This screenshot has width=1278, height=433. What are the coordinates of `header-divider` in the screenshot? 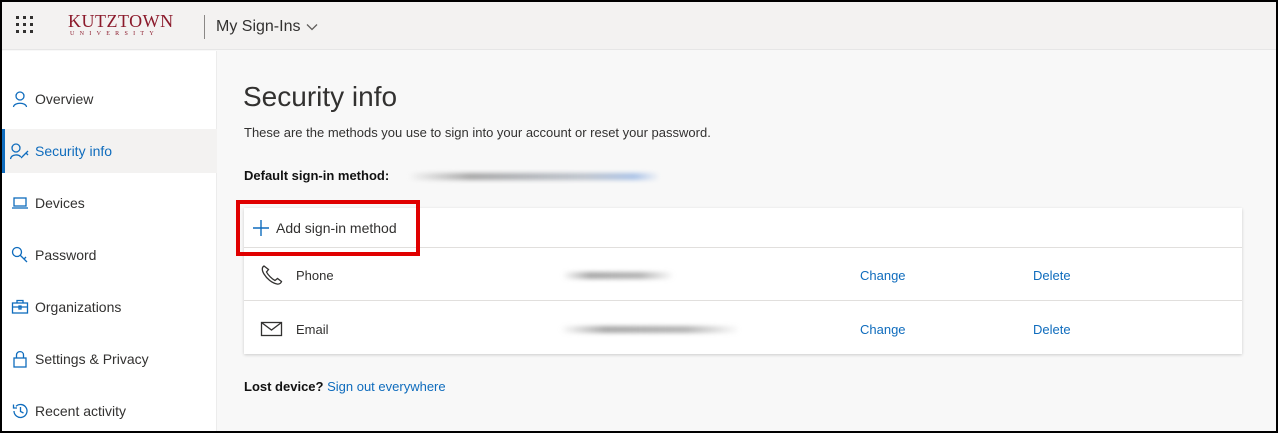 It's located at (204, 27).